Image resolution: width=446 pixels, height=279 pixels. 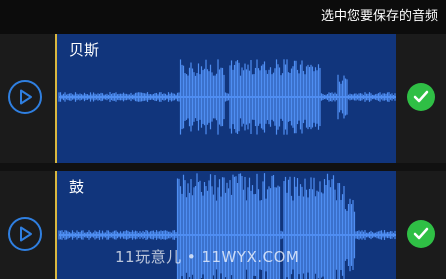 What do you see at coordinates (84, 50) in the screenshot?
I see `track-name: 贝斯` at bounding box center [84, 50].